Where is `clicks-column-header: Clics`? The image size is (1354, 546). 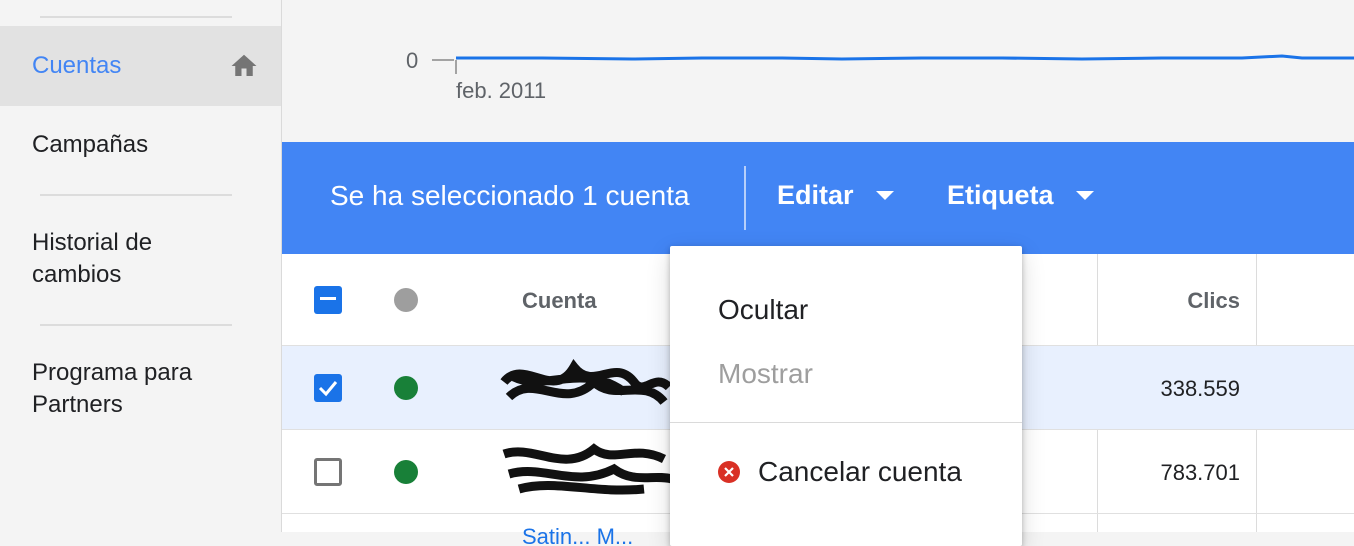
clicks-column-header: Clics is located at coordinates (1213, 301).